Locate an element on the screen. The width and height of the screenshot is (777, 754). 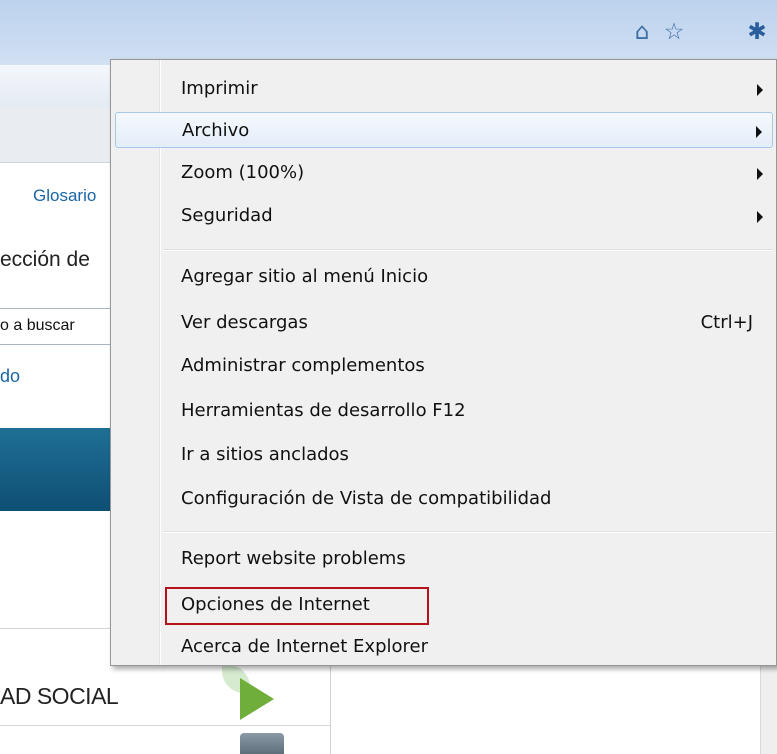
menu-item-label: Herramientas de desarrollo F12 is located at coordinates (323, 410).